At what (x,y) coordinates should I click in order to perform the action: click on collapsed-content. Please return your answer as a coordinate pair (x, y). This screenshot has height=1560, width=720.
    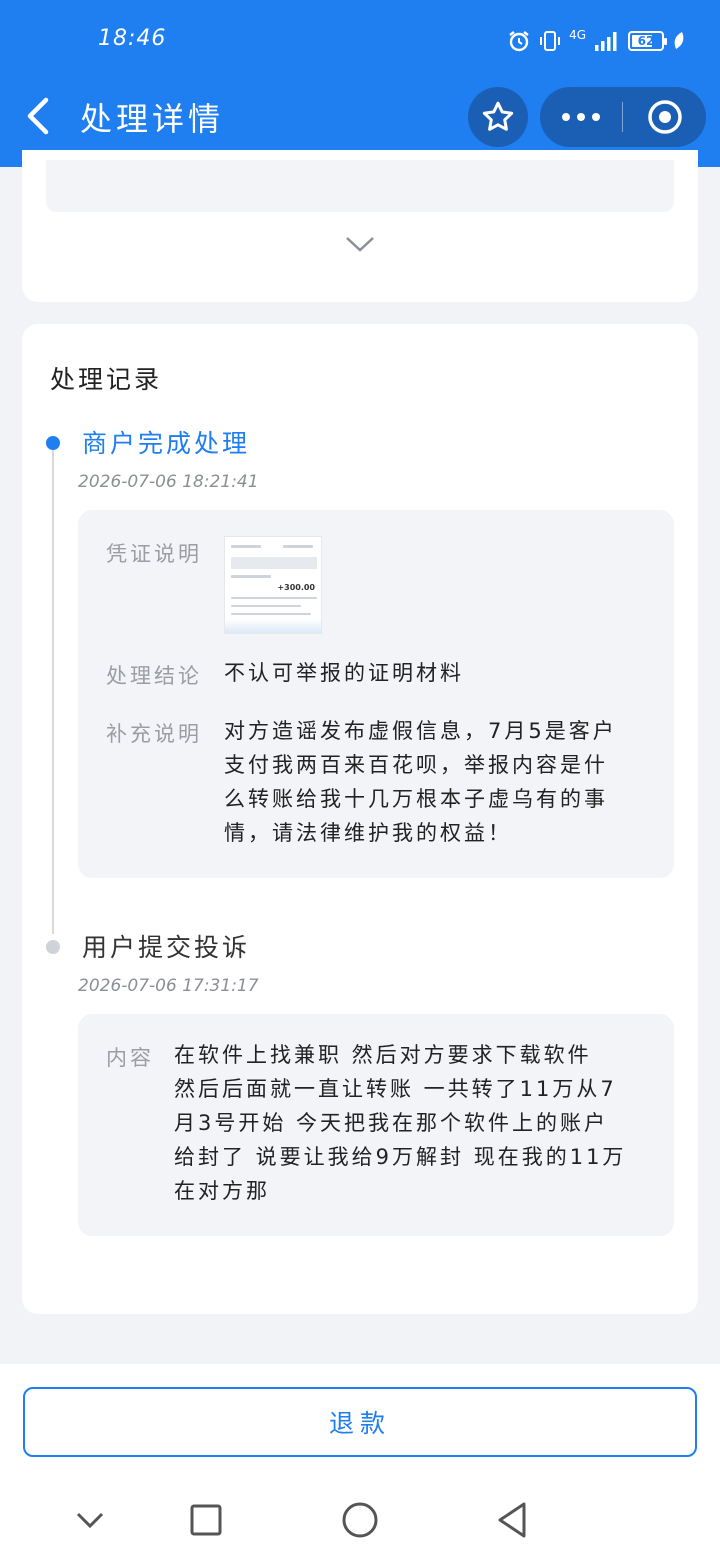
    Looking at the image, I should click on (360, 186).